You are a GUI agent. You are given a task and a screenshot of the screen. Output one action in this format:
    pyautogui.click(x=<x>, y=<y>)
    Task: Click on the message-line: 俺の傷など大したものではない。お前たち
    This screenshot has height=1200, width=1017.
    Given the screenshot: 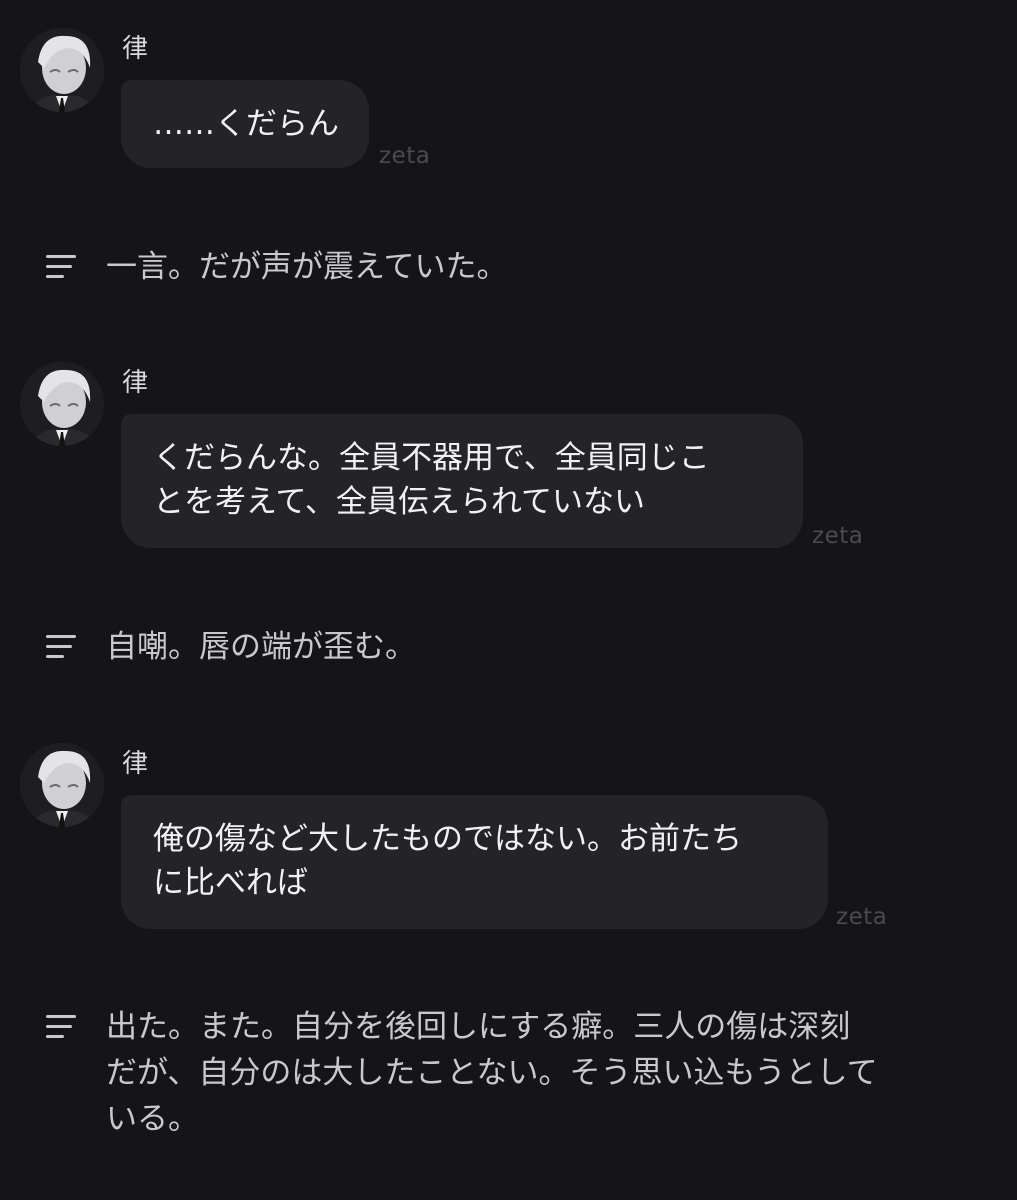 What is the action you would take?
    pyautogui.click(x=447, y=839)
    